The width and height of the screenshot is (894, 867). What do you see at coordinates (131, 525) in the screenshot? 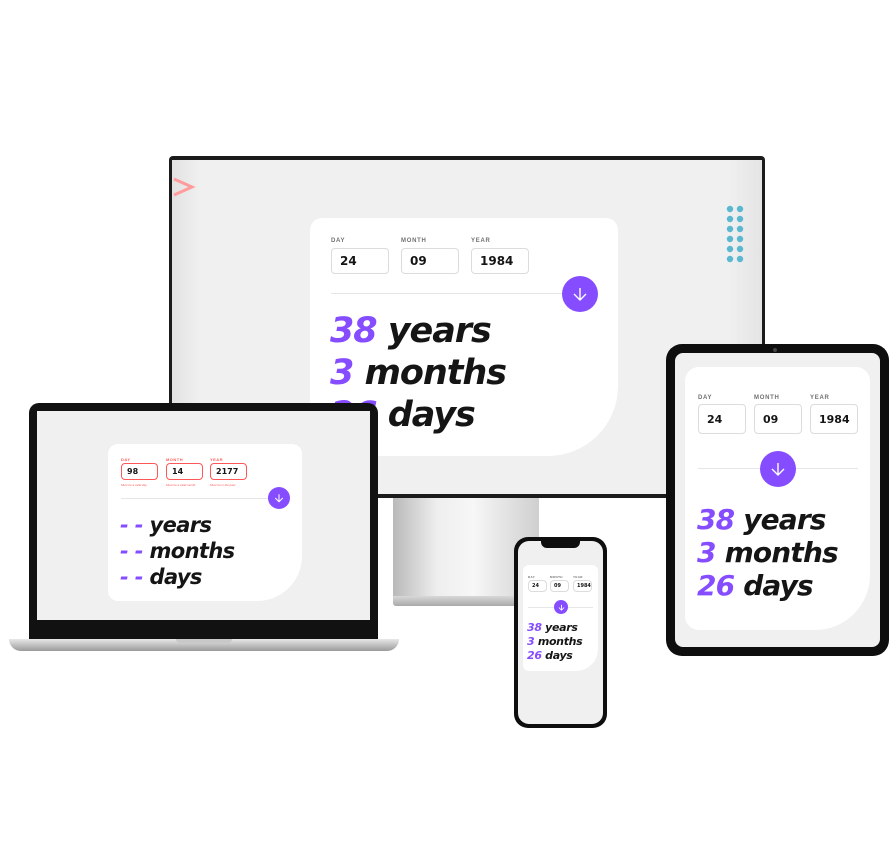
I see `years-value: - -` at bounding box center [131, 525].